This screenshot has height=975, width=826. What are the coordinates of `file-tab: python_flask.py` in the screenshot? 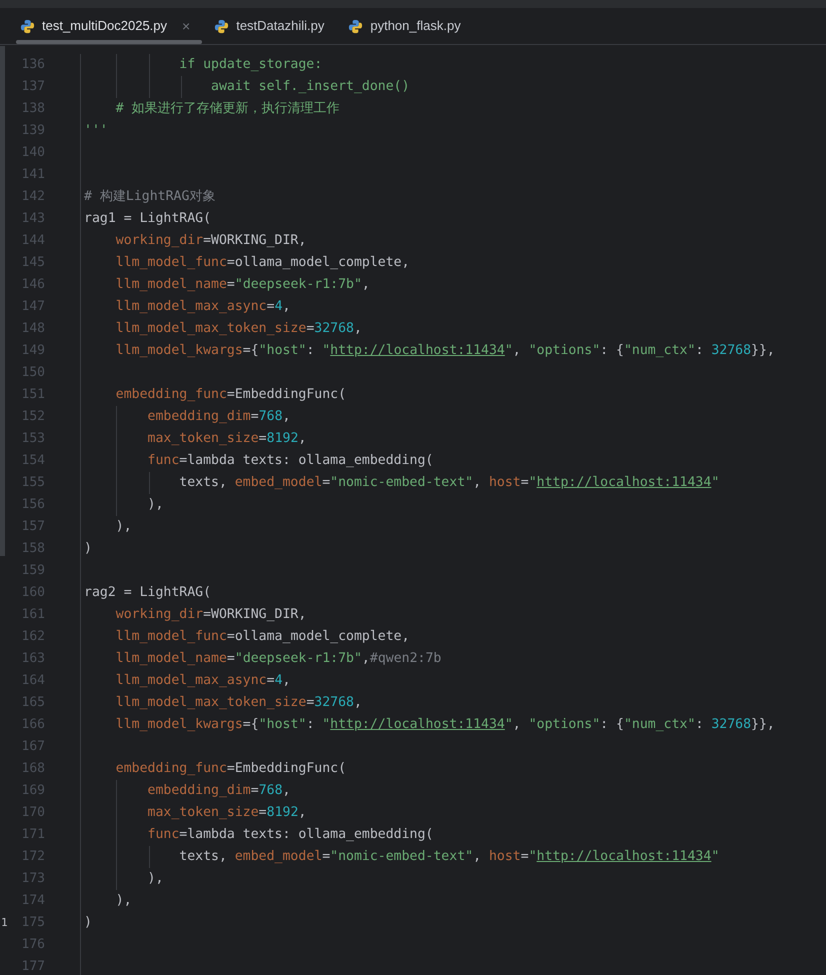 It's located at (404, 26).